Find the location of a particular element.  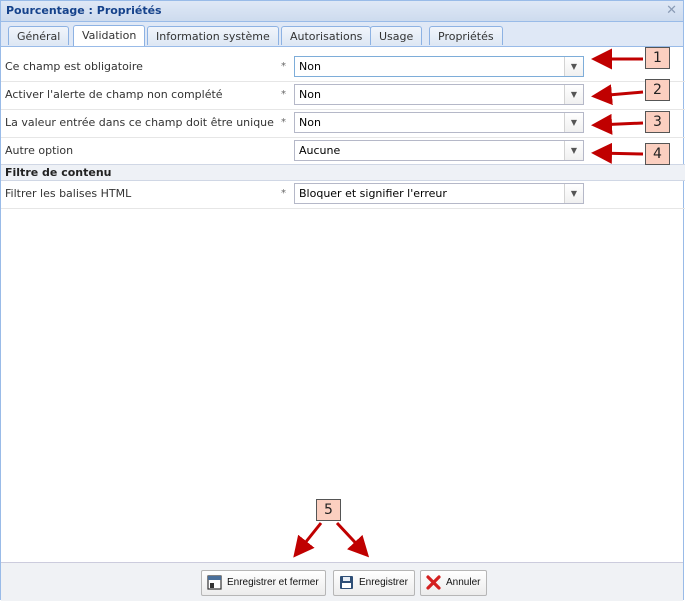

close-icon: ✕ is located at coordinates (671, 10).